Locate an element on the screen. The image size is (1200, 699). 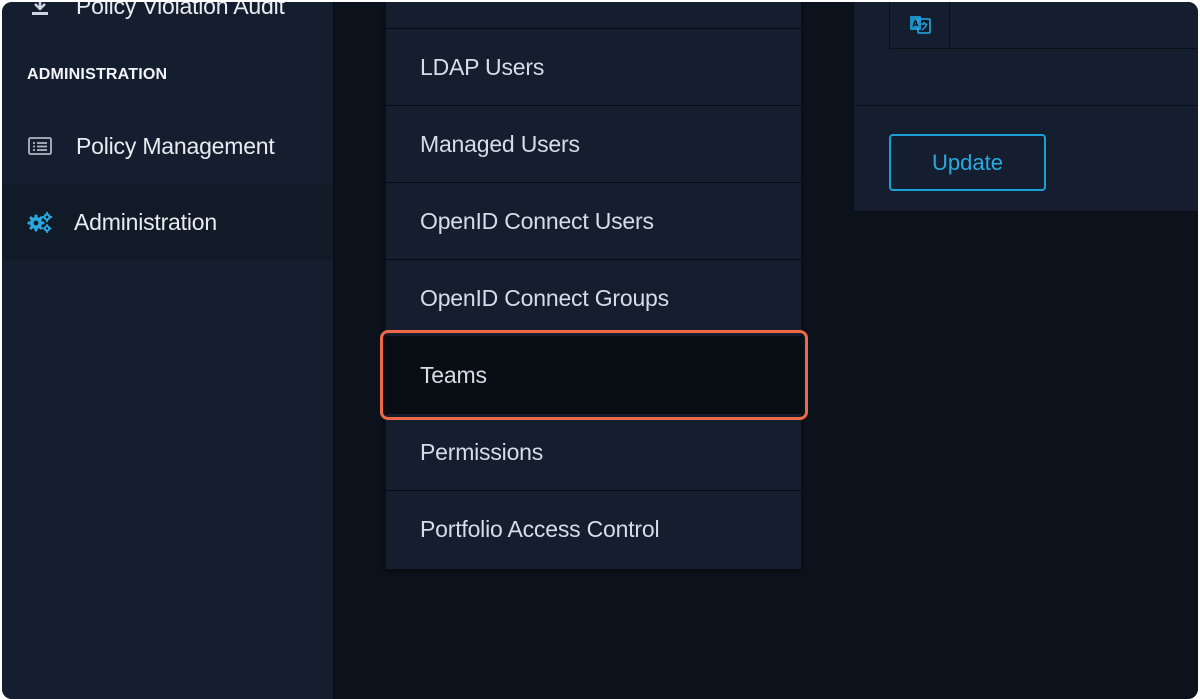
submenu-item-label: Permissions is located at coordinates (482, 451).